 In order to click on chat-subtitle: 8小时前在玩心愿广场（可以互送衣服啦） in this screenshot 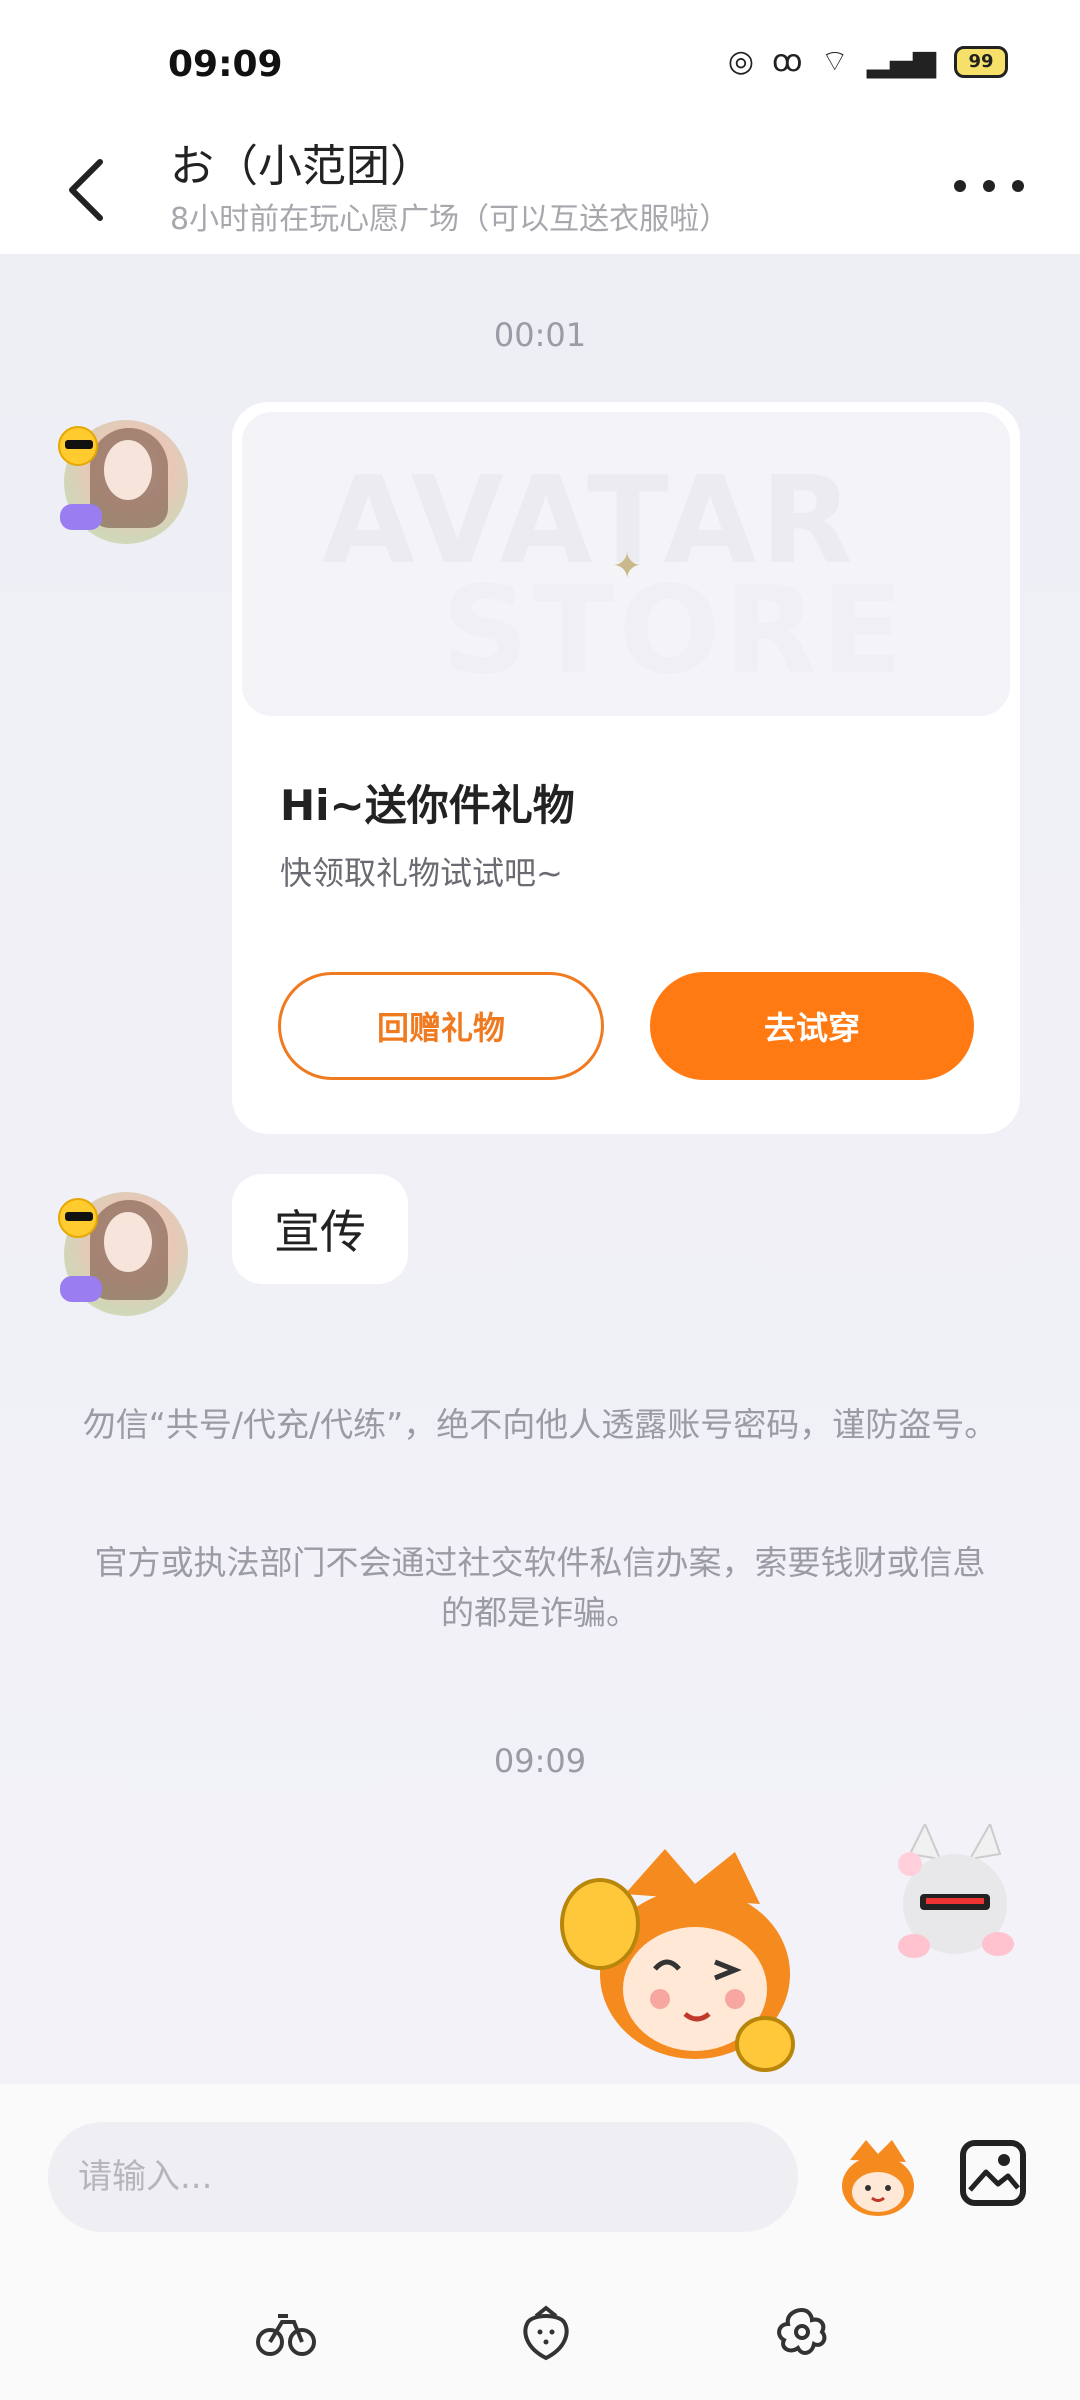, I will do `click(450, 219)`.